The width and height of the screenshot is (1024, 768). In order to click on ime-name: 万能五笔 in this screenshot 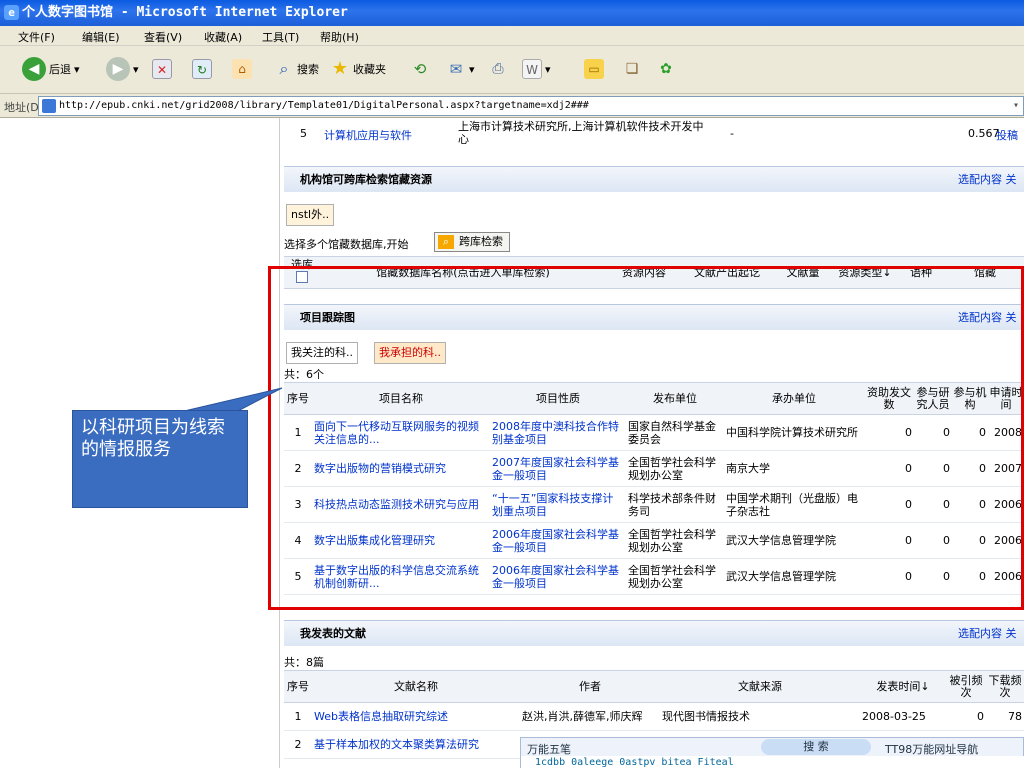, I will do `click(549, 749)`.